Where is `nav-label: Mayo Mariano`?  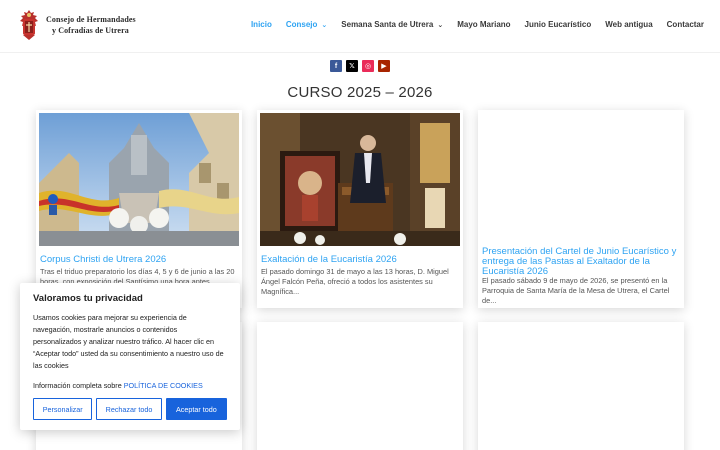
nav-label: Mayo Mariano is located at coordinates (484, 24).